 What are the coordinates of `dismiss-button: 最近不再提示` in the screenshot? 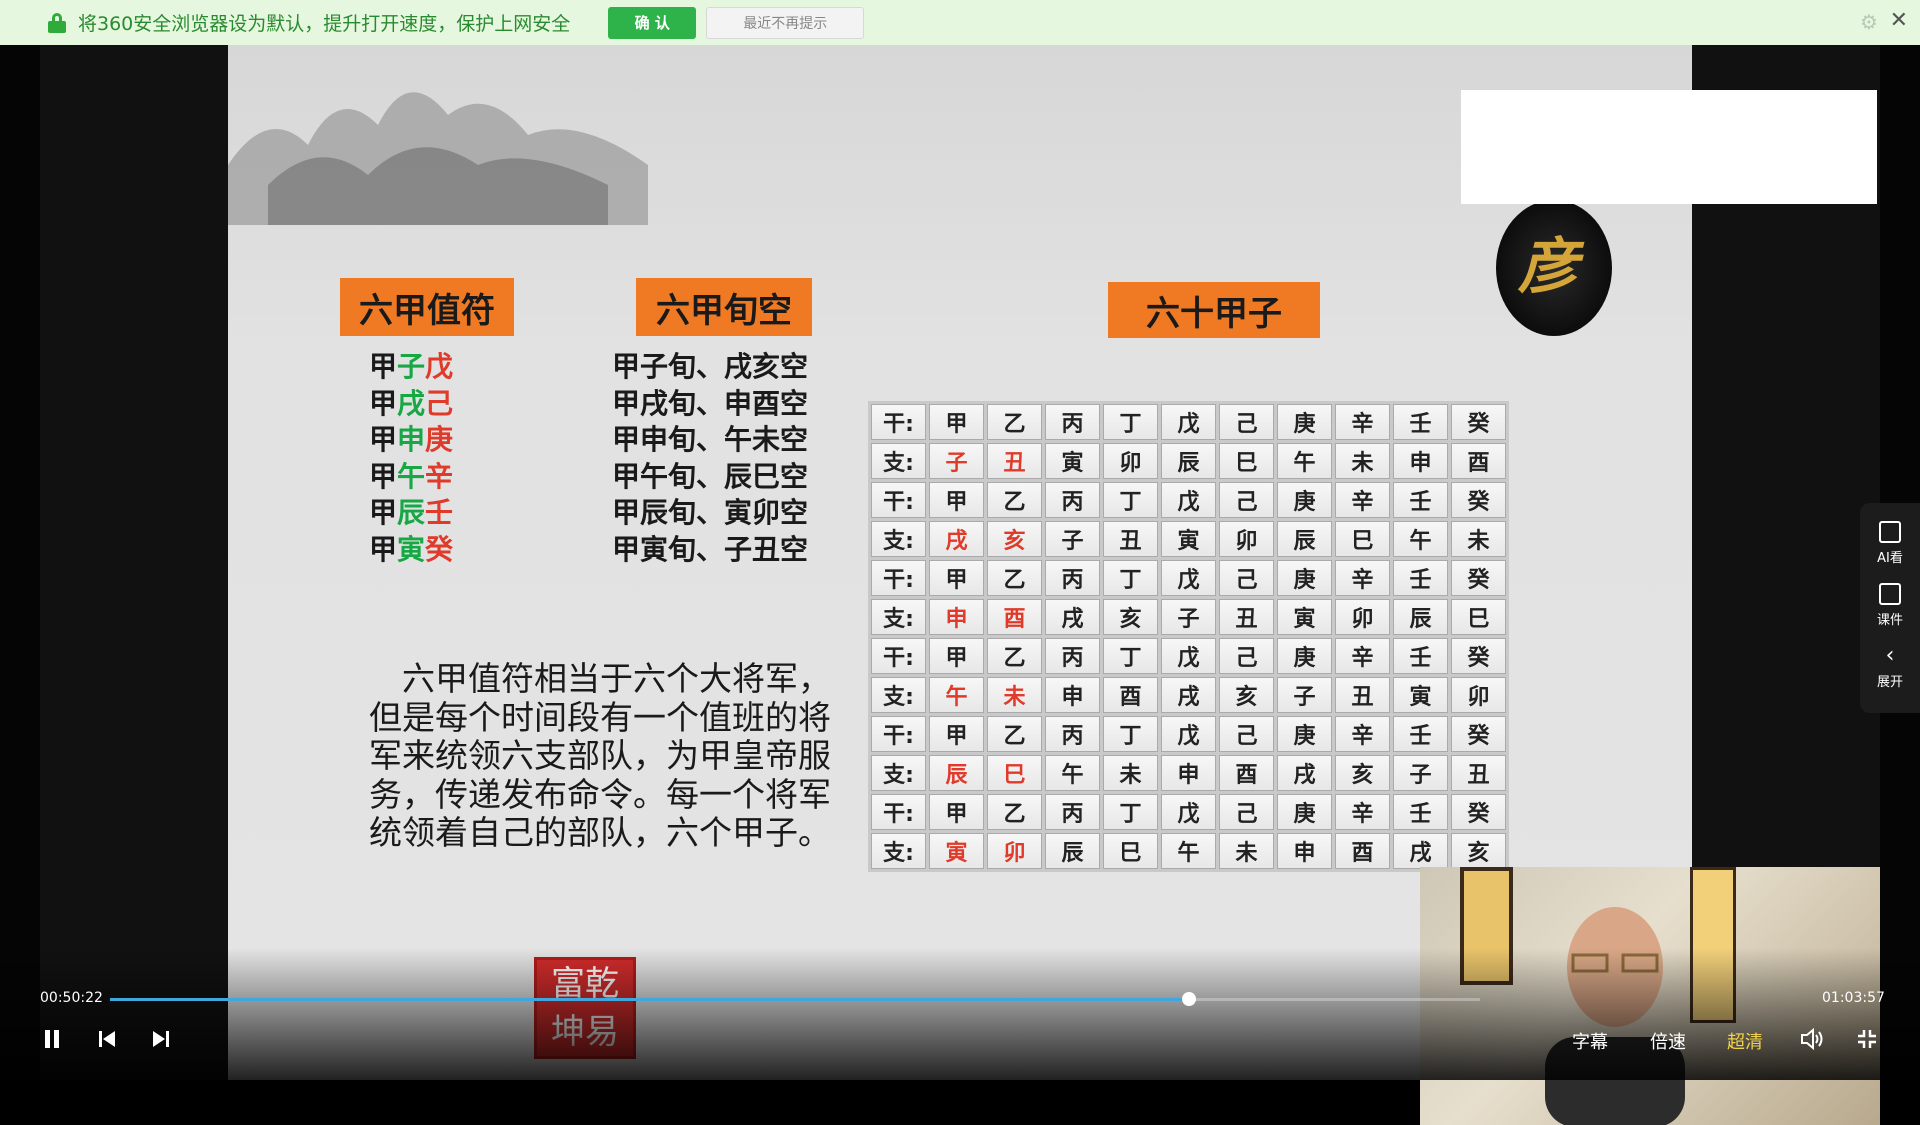 It's located at (785, 22).